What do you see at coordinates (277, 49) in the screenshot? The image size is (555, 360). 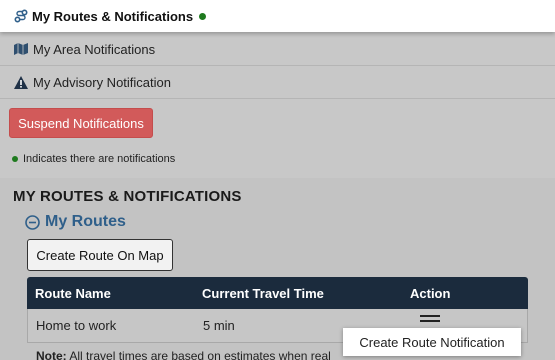 I see `nav-item-area-notifications: My Area Notifications` at bounding box center [277, 49].